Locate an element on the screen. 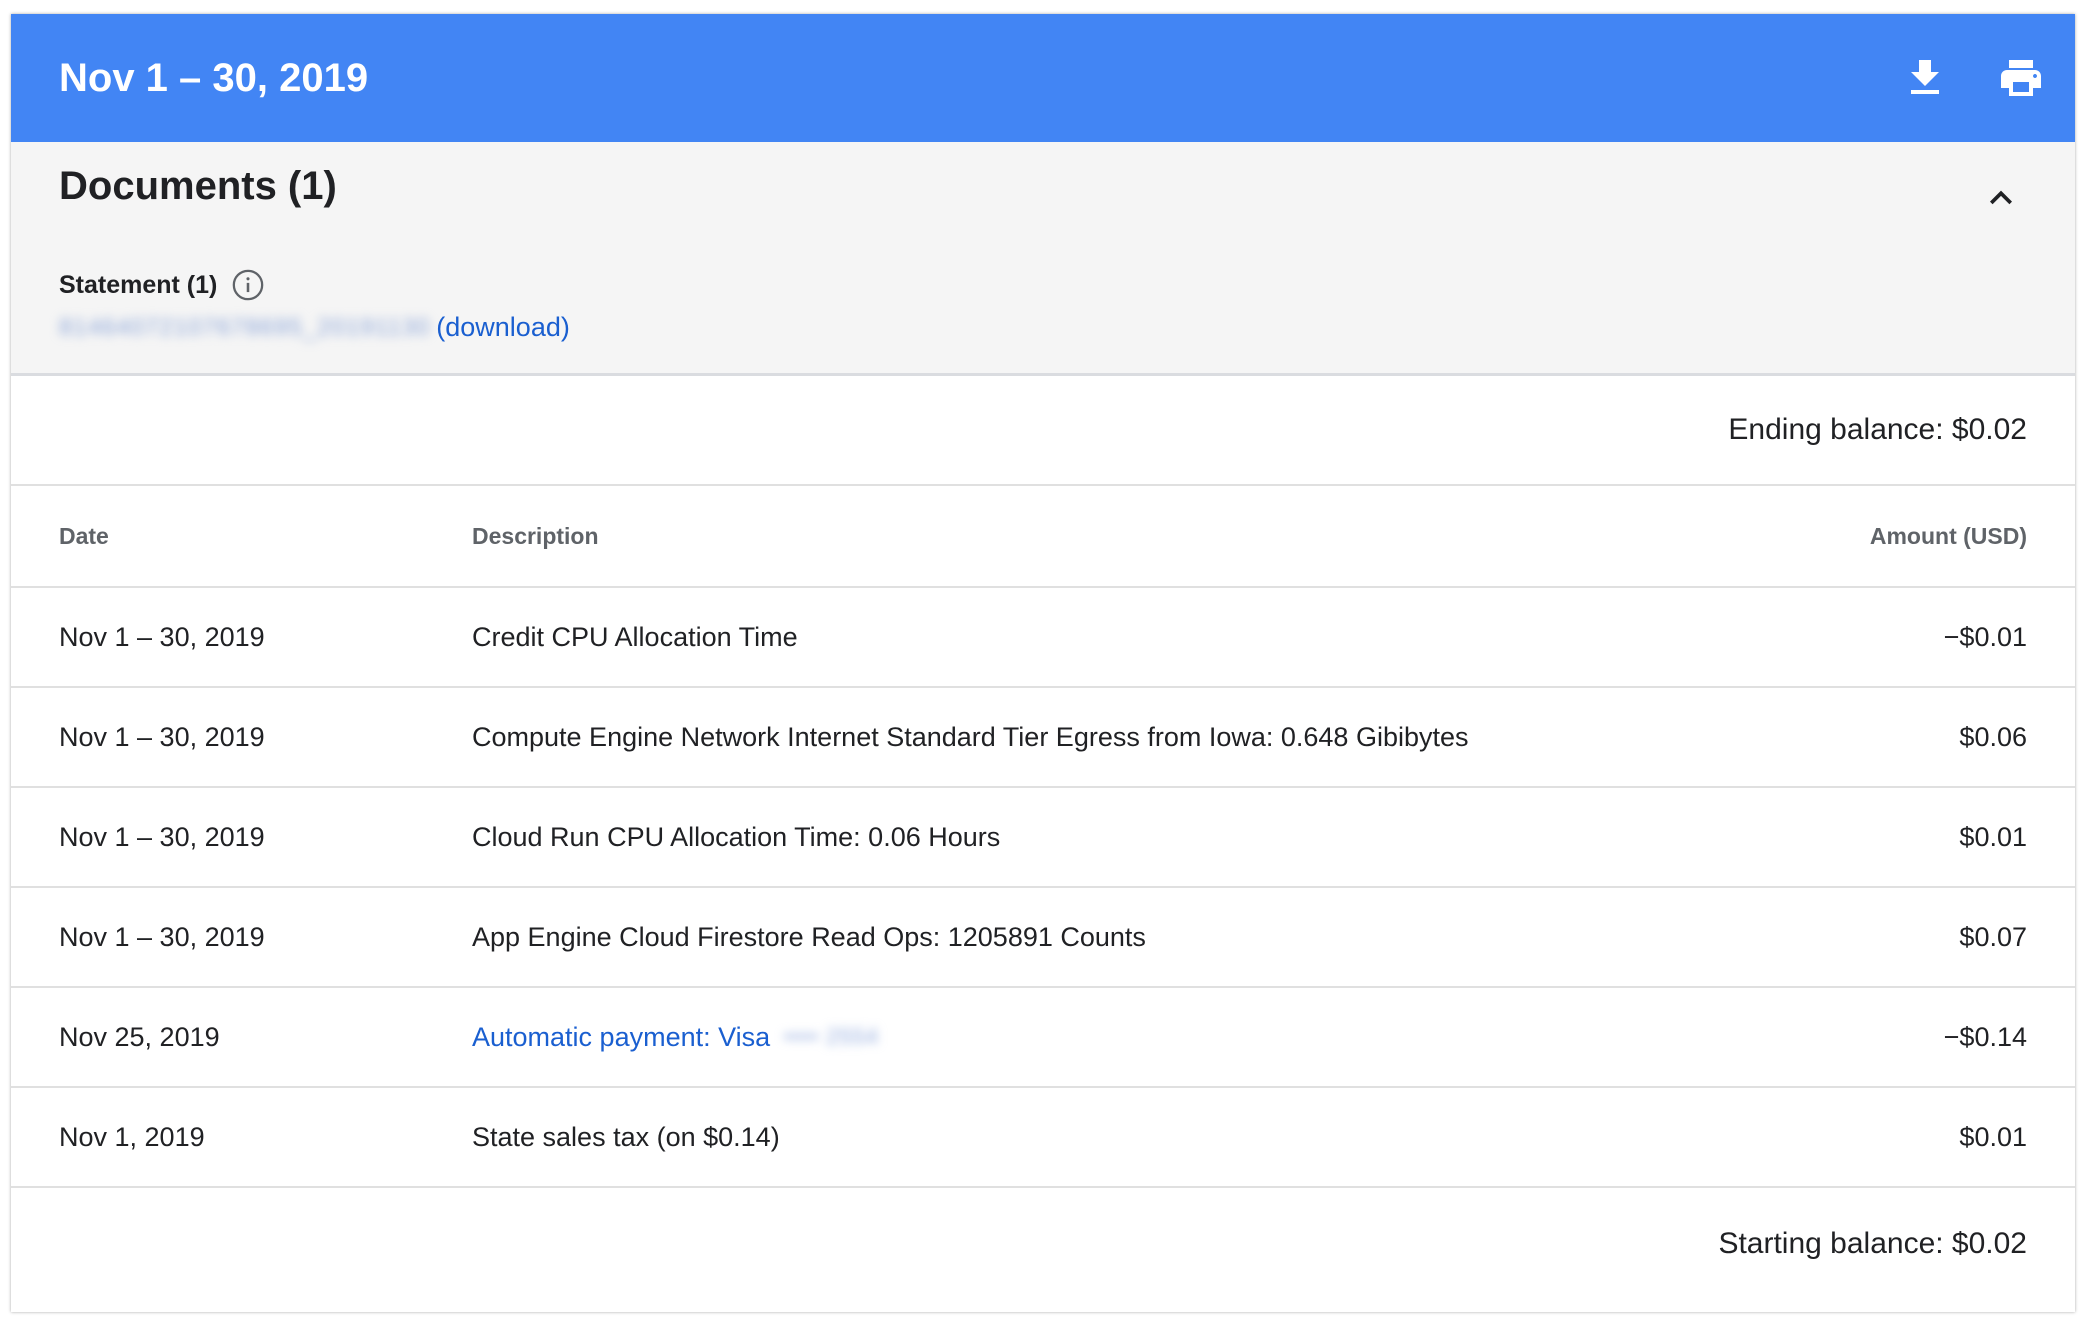 The height and width of the screenshot is (1326, 2086). statement-download-link: (download) is located at coordinates (503, 327).